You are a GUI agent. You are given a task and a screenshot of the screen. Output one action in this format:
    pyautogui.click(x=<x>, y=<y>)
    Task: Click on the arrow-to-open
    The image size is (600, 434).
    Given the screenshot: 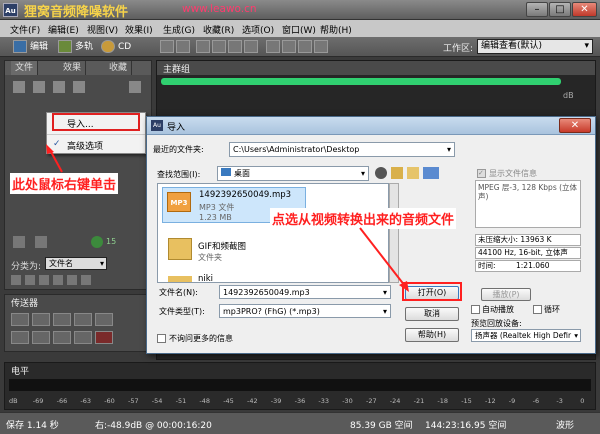 What is the action you would take?
    pyautogui.click(x=382, y=257)
    